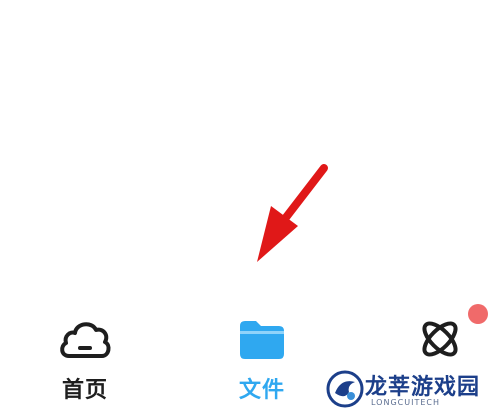 Image resolution: width=500 pixels, height=413 pixels. I want to click on tab-files: 文件, so click(262, 356).